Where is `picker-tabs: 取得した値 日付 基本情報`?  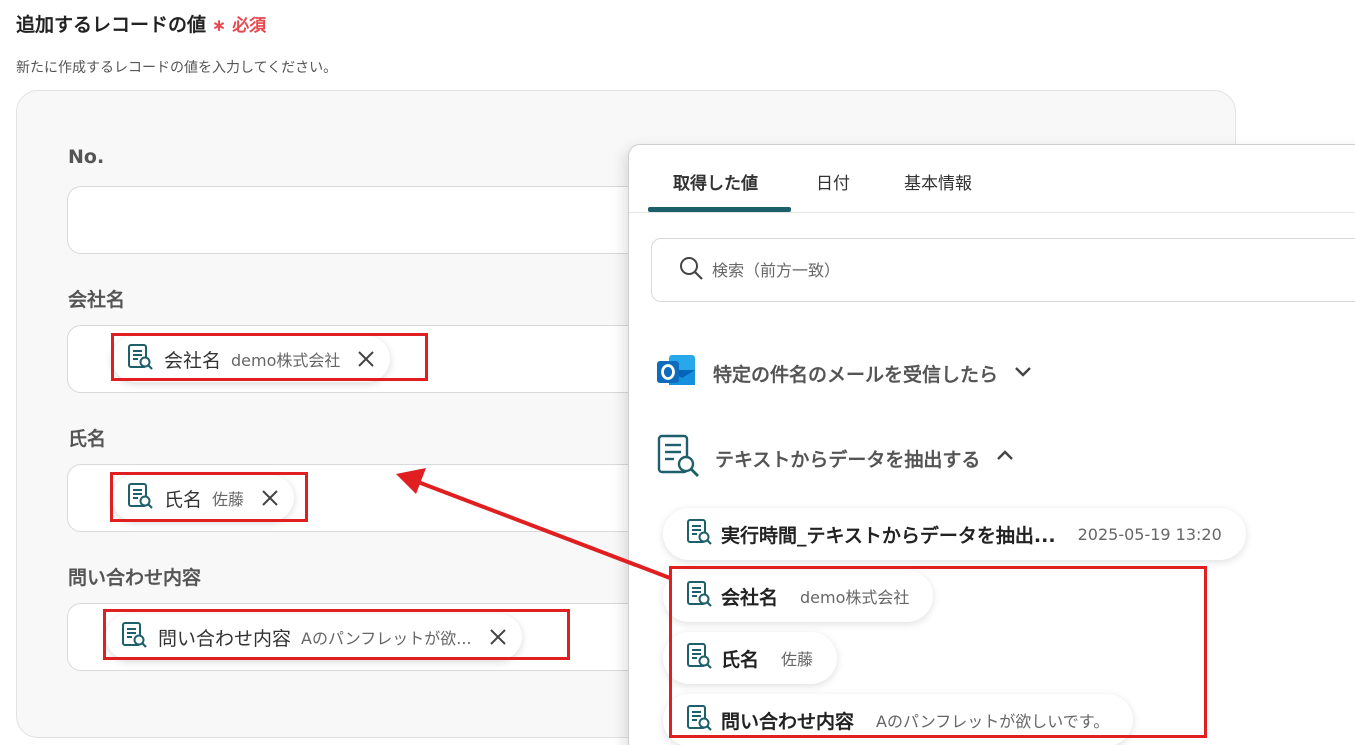 picker-tabs: 取得した値 日付 基本情報 is located at coordinates (992, 179).